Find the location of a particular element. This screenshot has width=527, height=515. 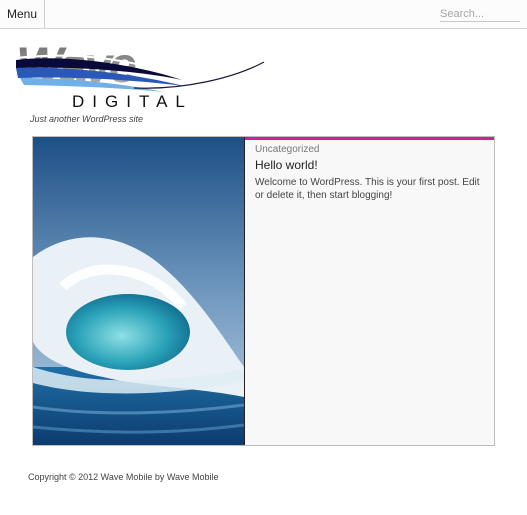

search-input is located at coordinates (480, 14).